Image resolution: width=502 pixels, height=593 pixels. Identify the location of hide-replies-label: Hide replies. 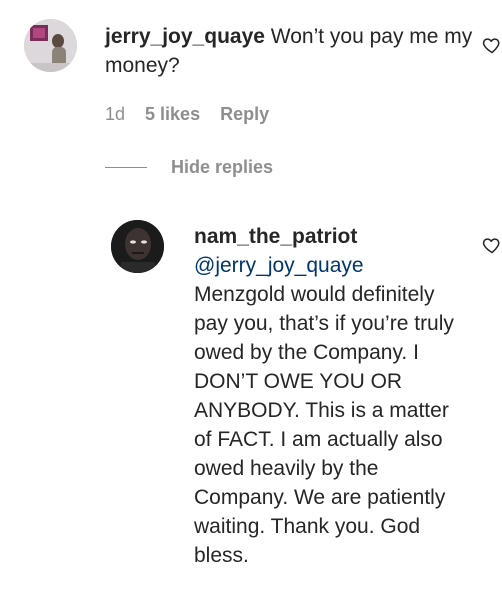
(222, 167).